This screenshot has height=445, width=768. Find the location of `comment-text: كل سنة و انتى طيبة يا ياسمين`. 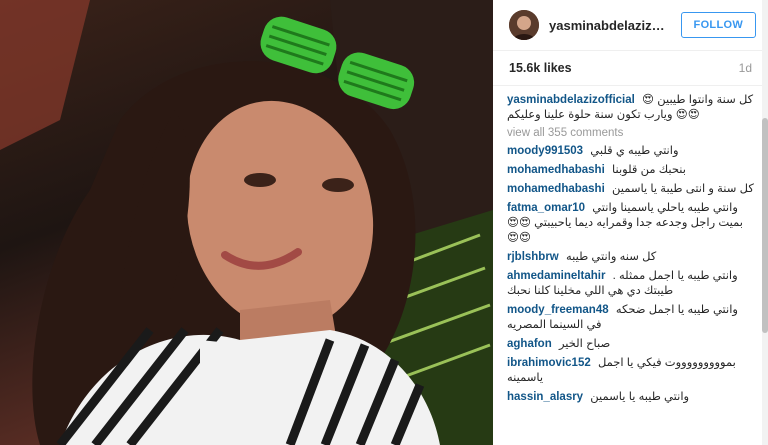

comment-text: كل سنة و انتى طيبة يا ياسمين is located at coordinates (682, 189).